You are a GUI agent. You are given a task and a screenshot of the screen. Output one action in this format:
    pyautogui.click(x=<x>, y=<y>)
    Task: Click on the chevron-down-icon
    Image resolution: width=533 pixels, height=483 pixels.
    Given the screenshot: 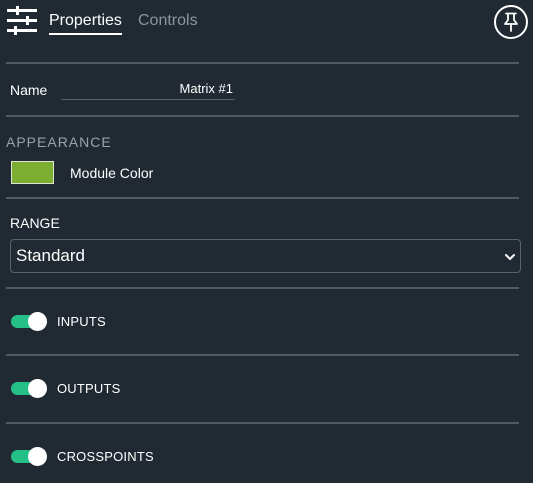 What is the action you would take?
    pyautogui.click(x=510, y=257)
    